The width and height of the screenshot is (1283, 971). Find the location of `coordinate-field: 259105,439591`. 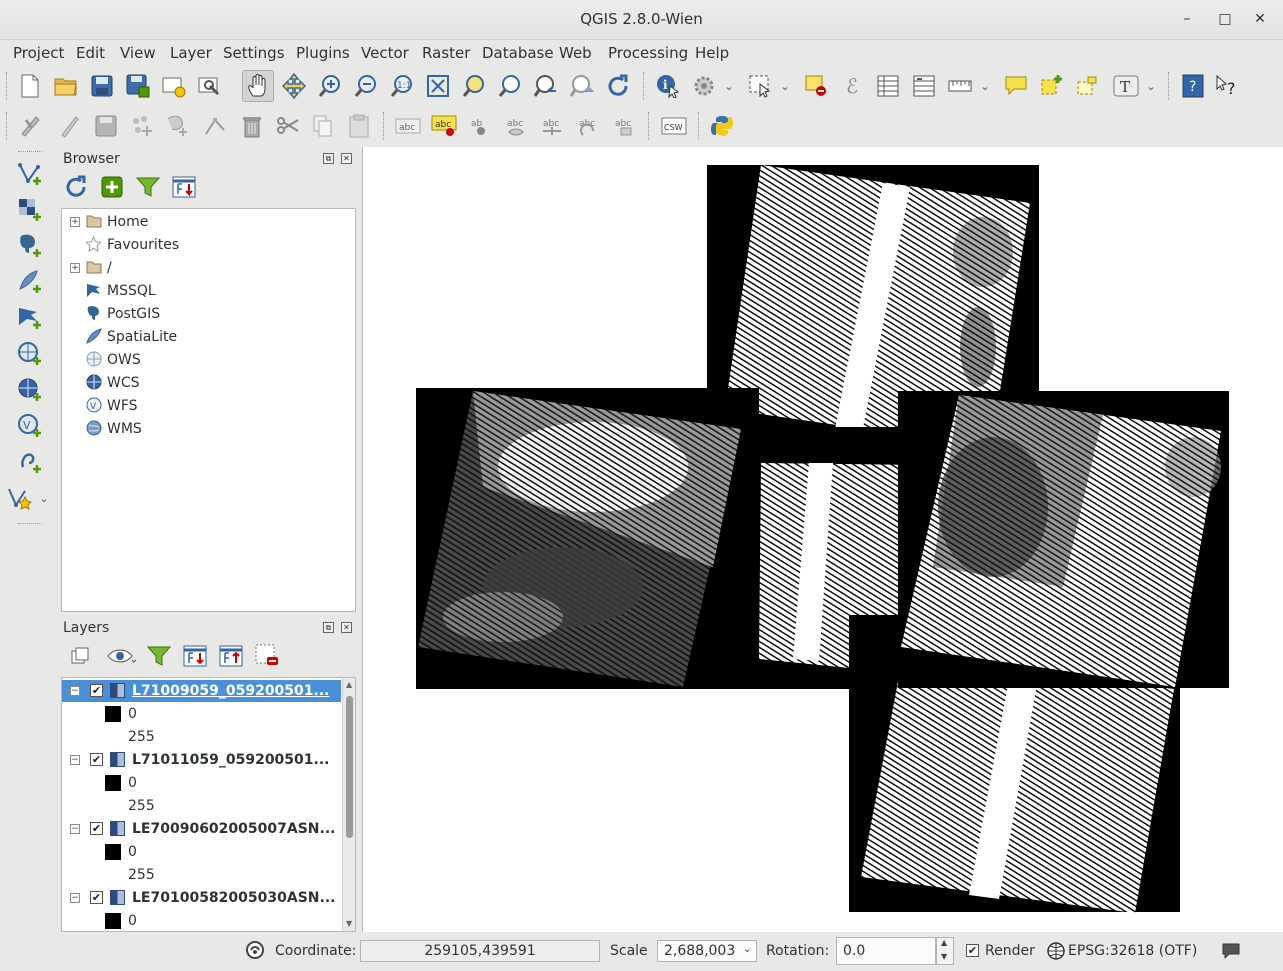

coordinate-field: 259105,439591 is located at coordinates (480, 951).